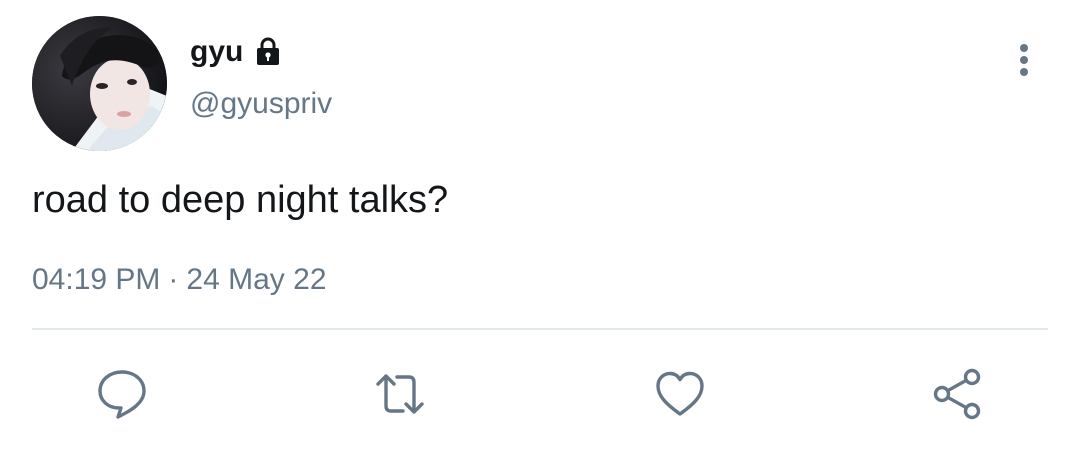  I want to click on more-vertical-icon, so click(1024, 60).